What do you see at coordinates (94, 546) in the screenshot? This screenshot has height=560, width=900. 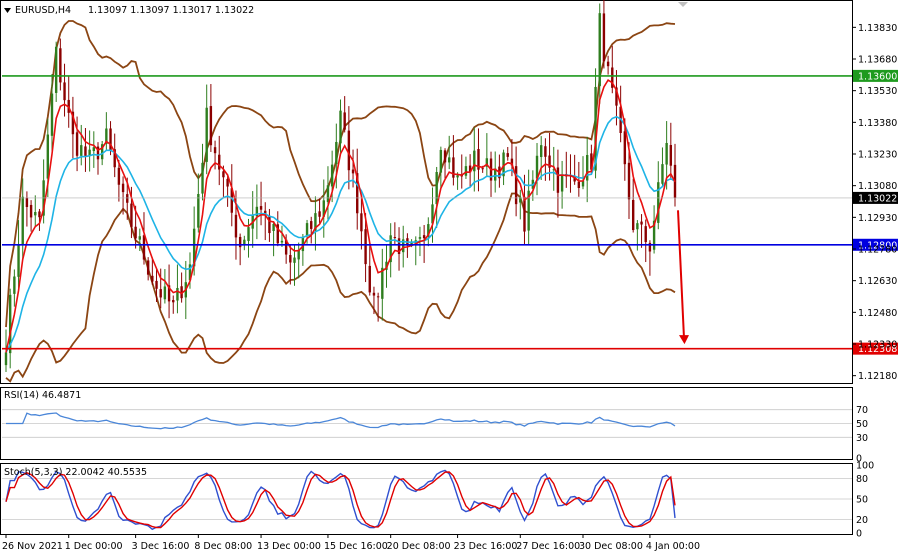 I see `x-axis-tick-label: 1 Dec 00:00` at bounding box center [94, 546].